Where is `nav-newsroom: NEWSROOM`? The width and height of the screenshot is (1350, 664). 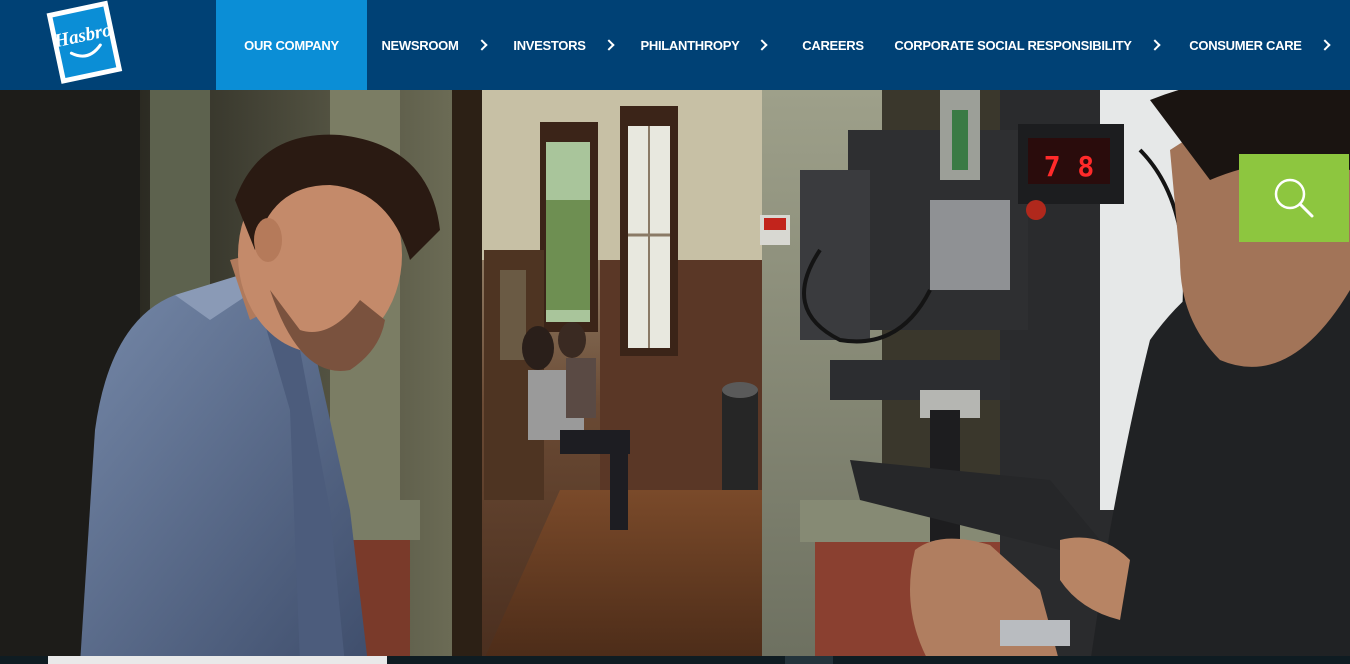
nav-newsroom: NEWSROOM is located at coordinates (433, 45).